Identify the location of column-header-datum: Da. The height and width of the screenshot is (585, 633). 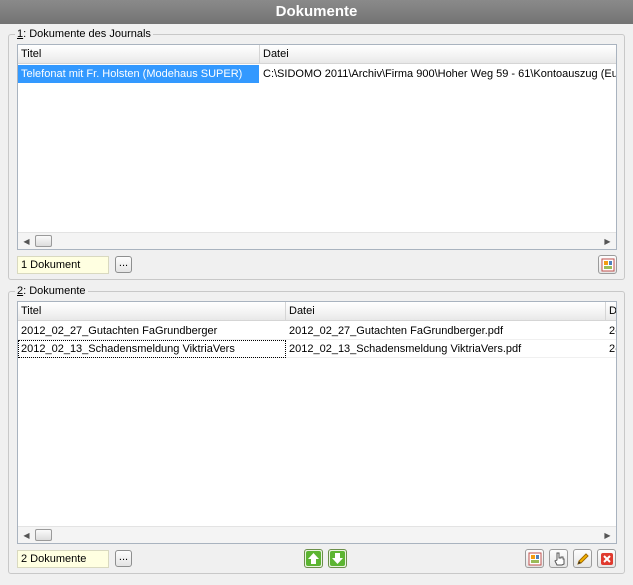
(611, 311).